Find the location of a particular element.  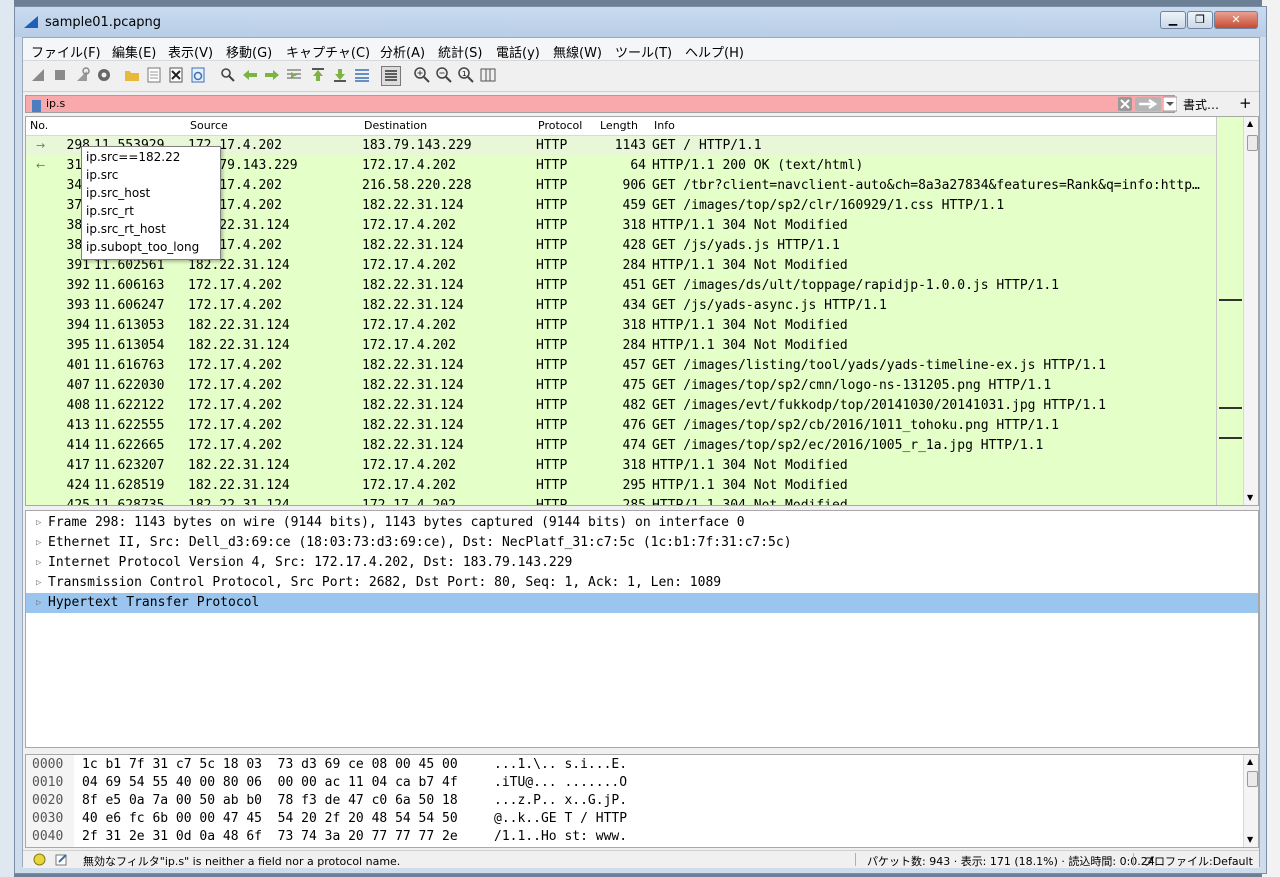

packet-list-scrollbar: ▲ ▼ is located at coordinates (1250, 311).